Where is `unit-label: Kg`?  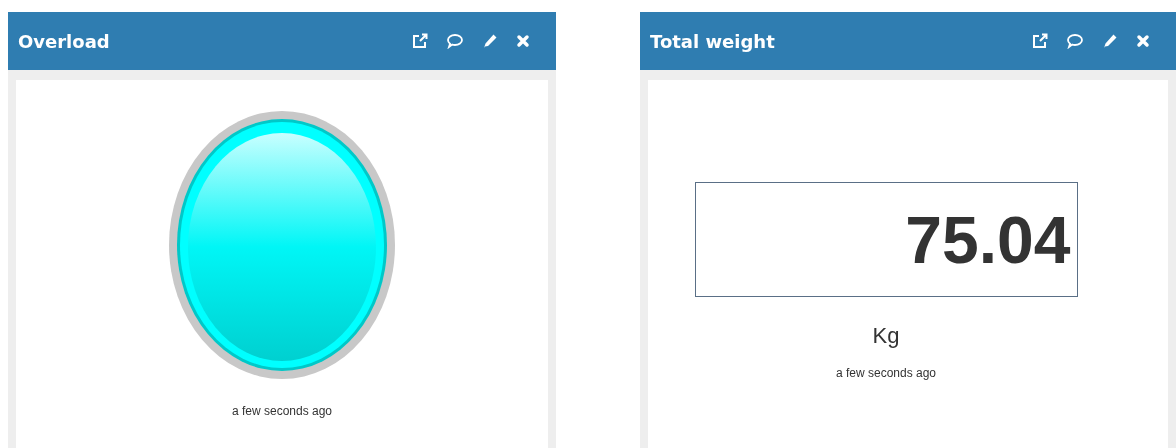 unit-label: Kg is located at coordinates (886, 336).